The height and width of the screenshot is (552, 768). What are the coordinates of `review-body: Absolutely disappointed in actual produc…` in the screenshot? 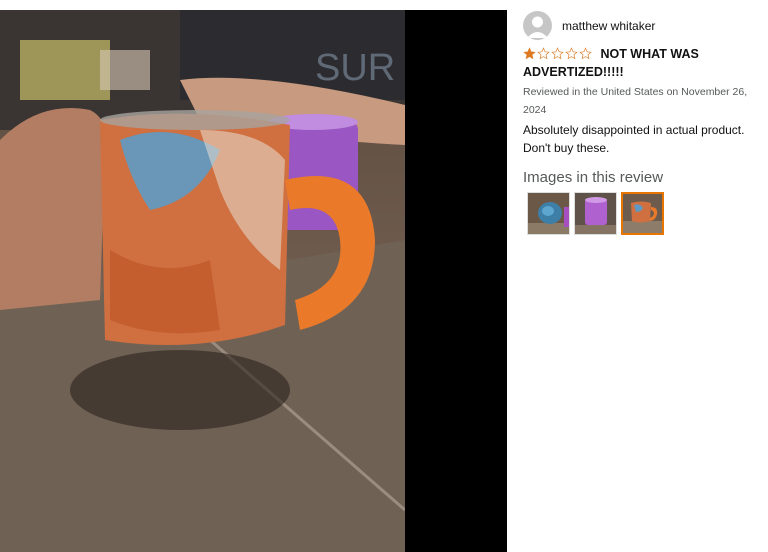 It's located at (634, 139).